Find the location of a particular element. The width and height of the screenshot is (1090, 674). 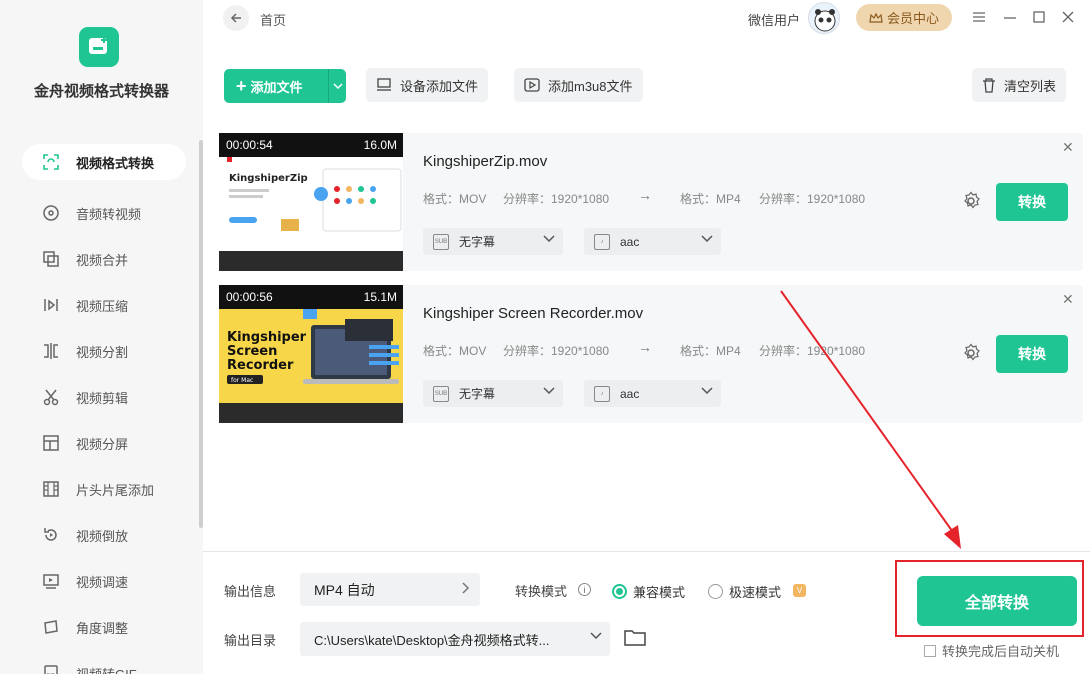

thumb-subtitle: for Mac is located at coordinates (242, 380).